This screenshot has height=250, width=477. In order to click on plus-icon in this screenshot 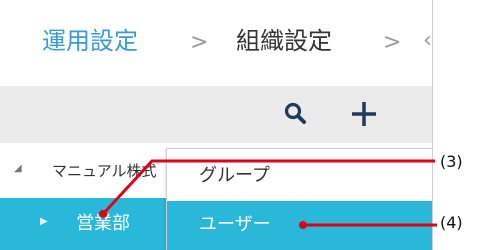, I will do `click(364, 114)`.